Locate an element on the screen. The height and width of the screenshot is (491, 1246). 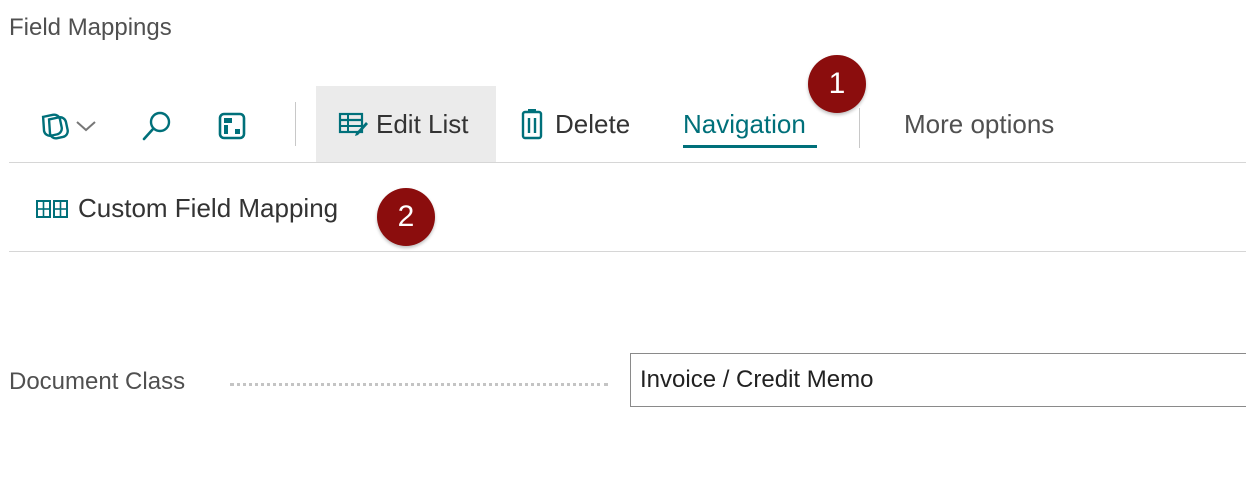
navigation-label: Navigation is located at coordinates (744, 123).